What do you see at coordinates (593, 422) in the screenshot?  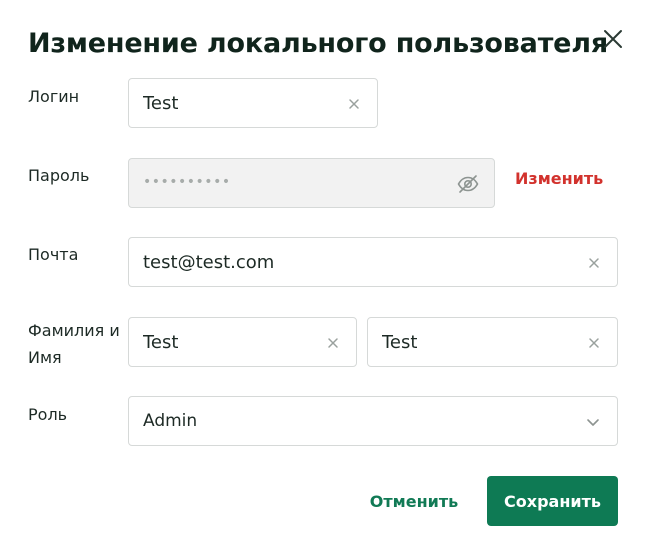 I see `chevron-down-icon` at bounding box center [593, 422].